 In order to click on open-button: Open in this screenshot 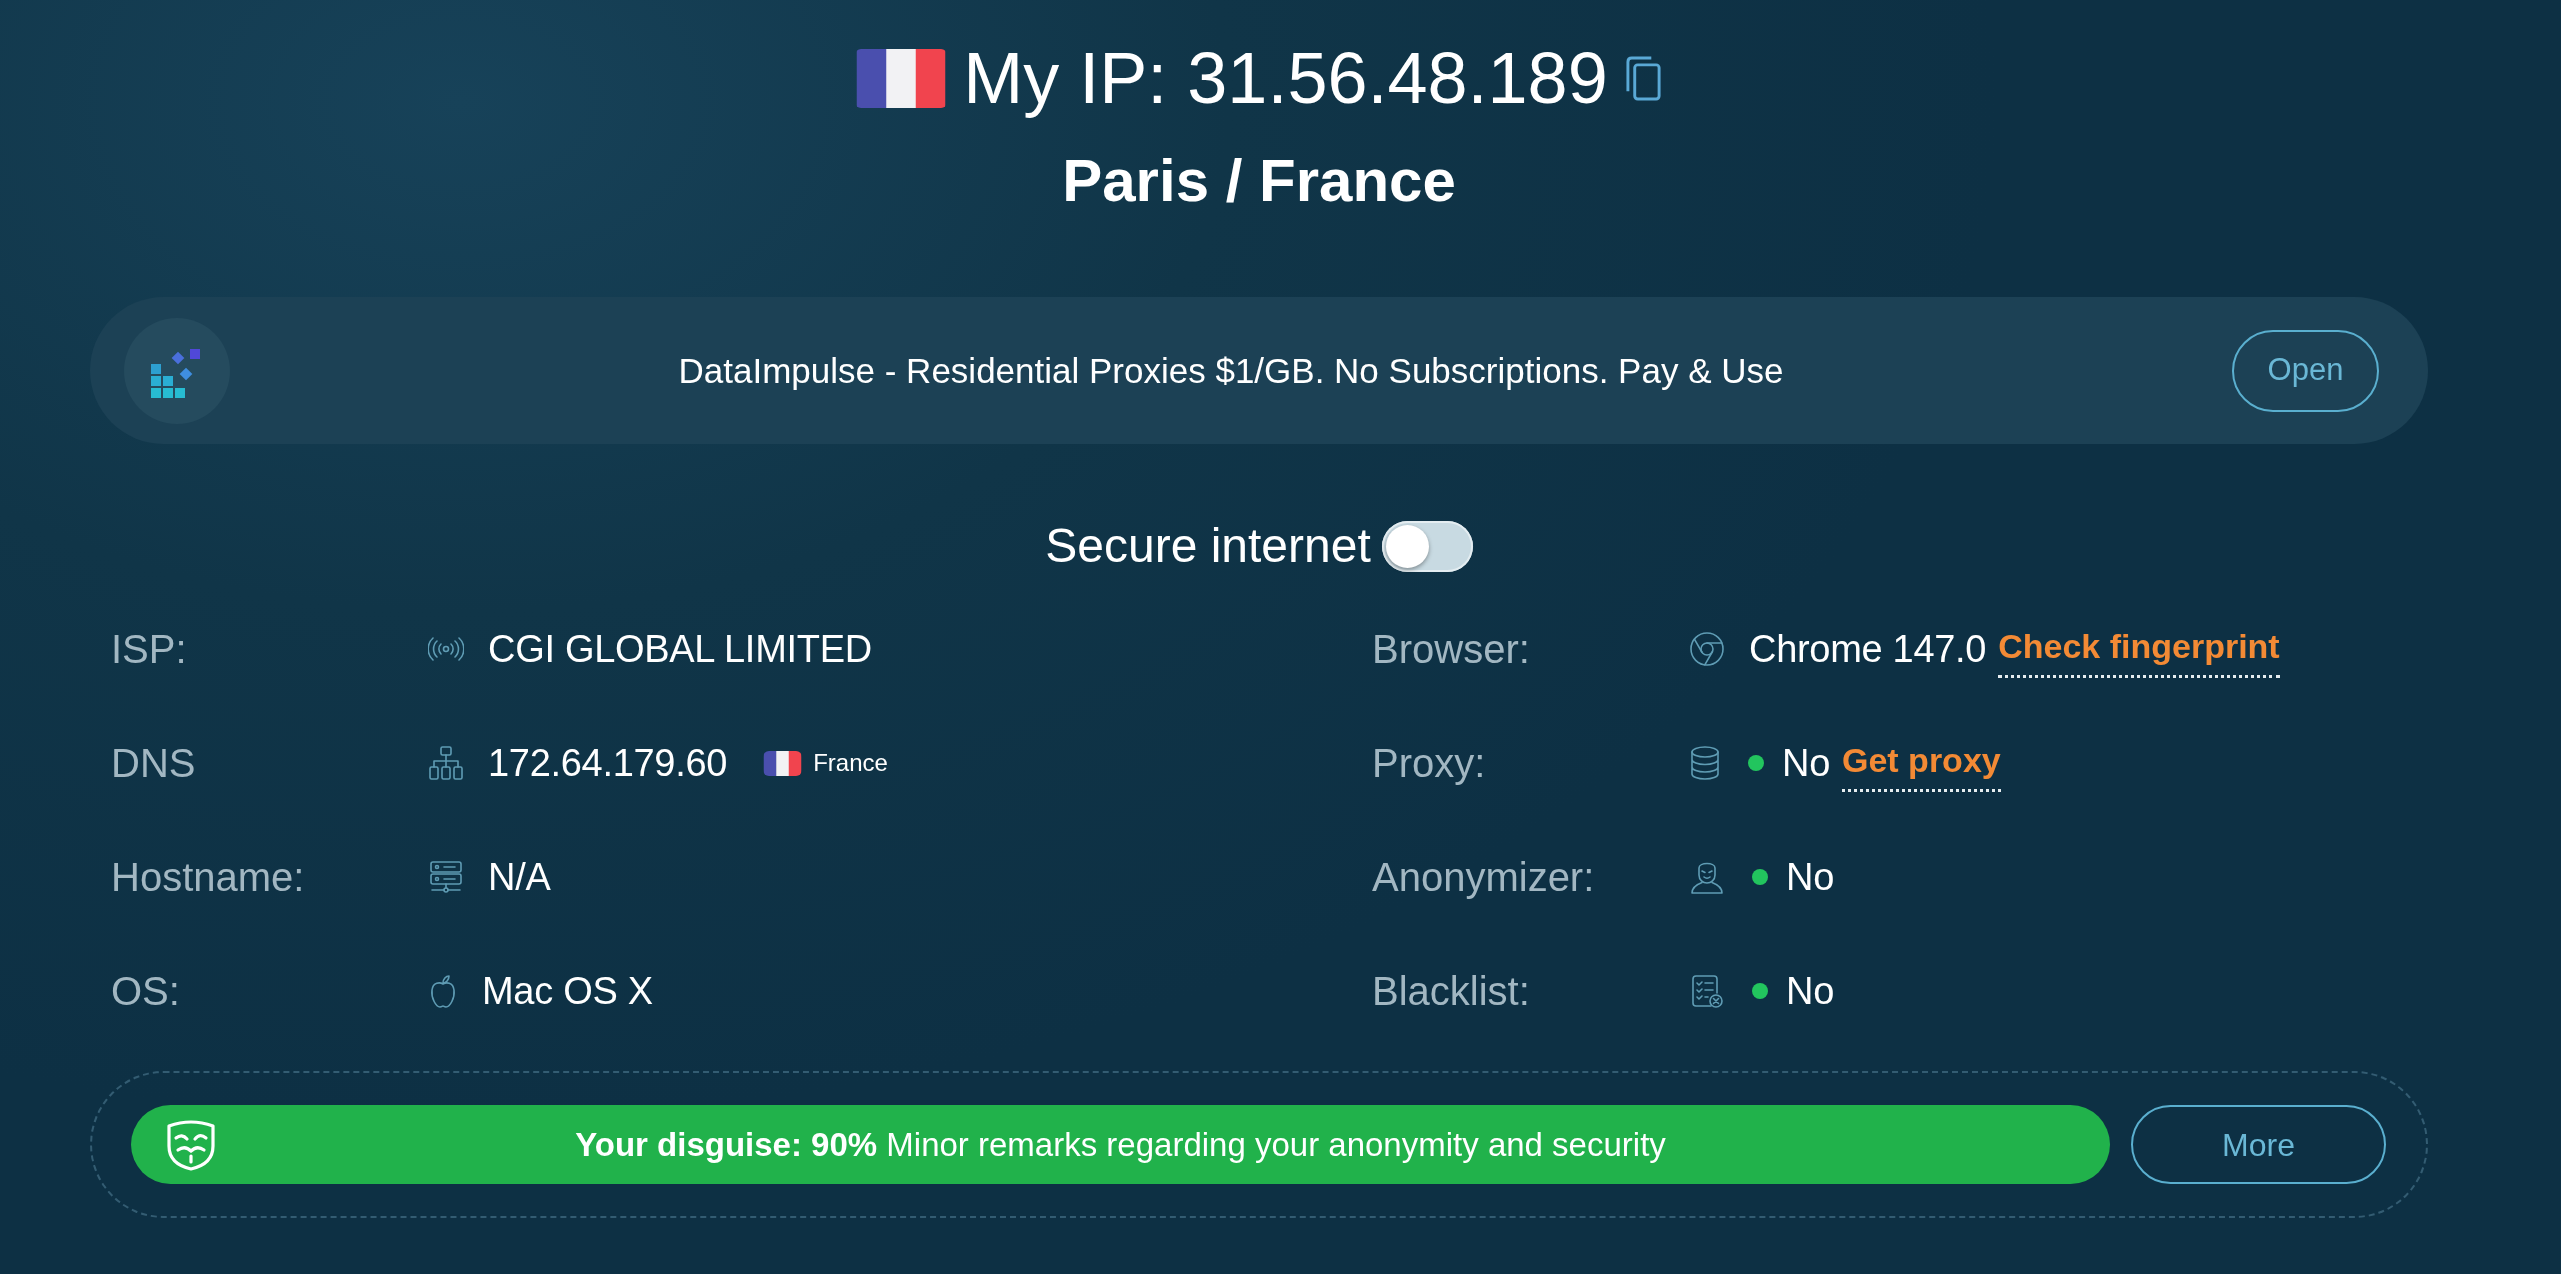, I will do `click(2305, 370)`.